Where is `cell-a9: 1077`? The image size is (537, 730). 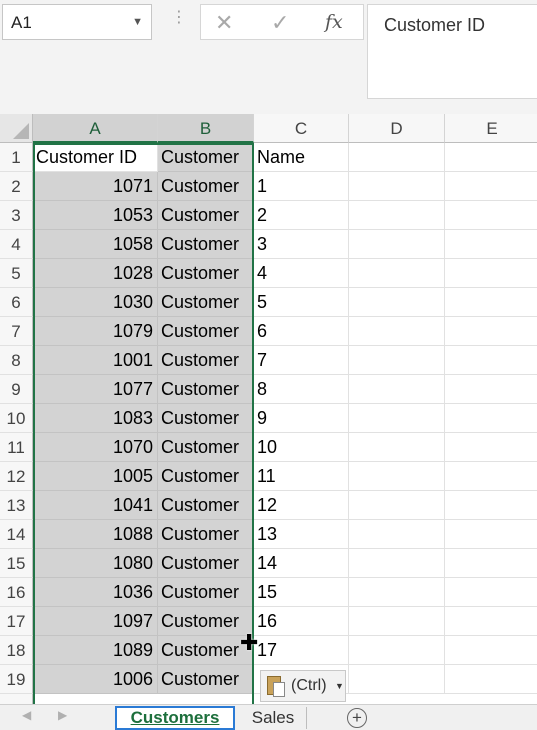
cell-a9: 1077 is located at coordinates (95, 389).